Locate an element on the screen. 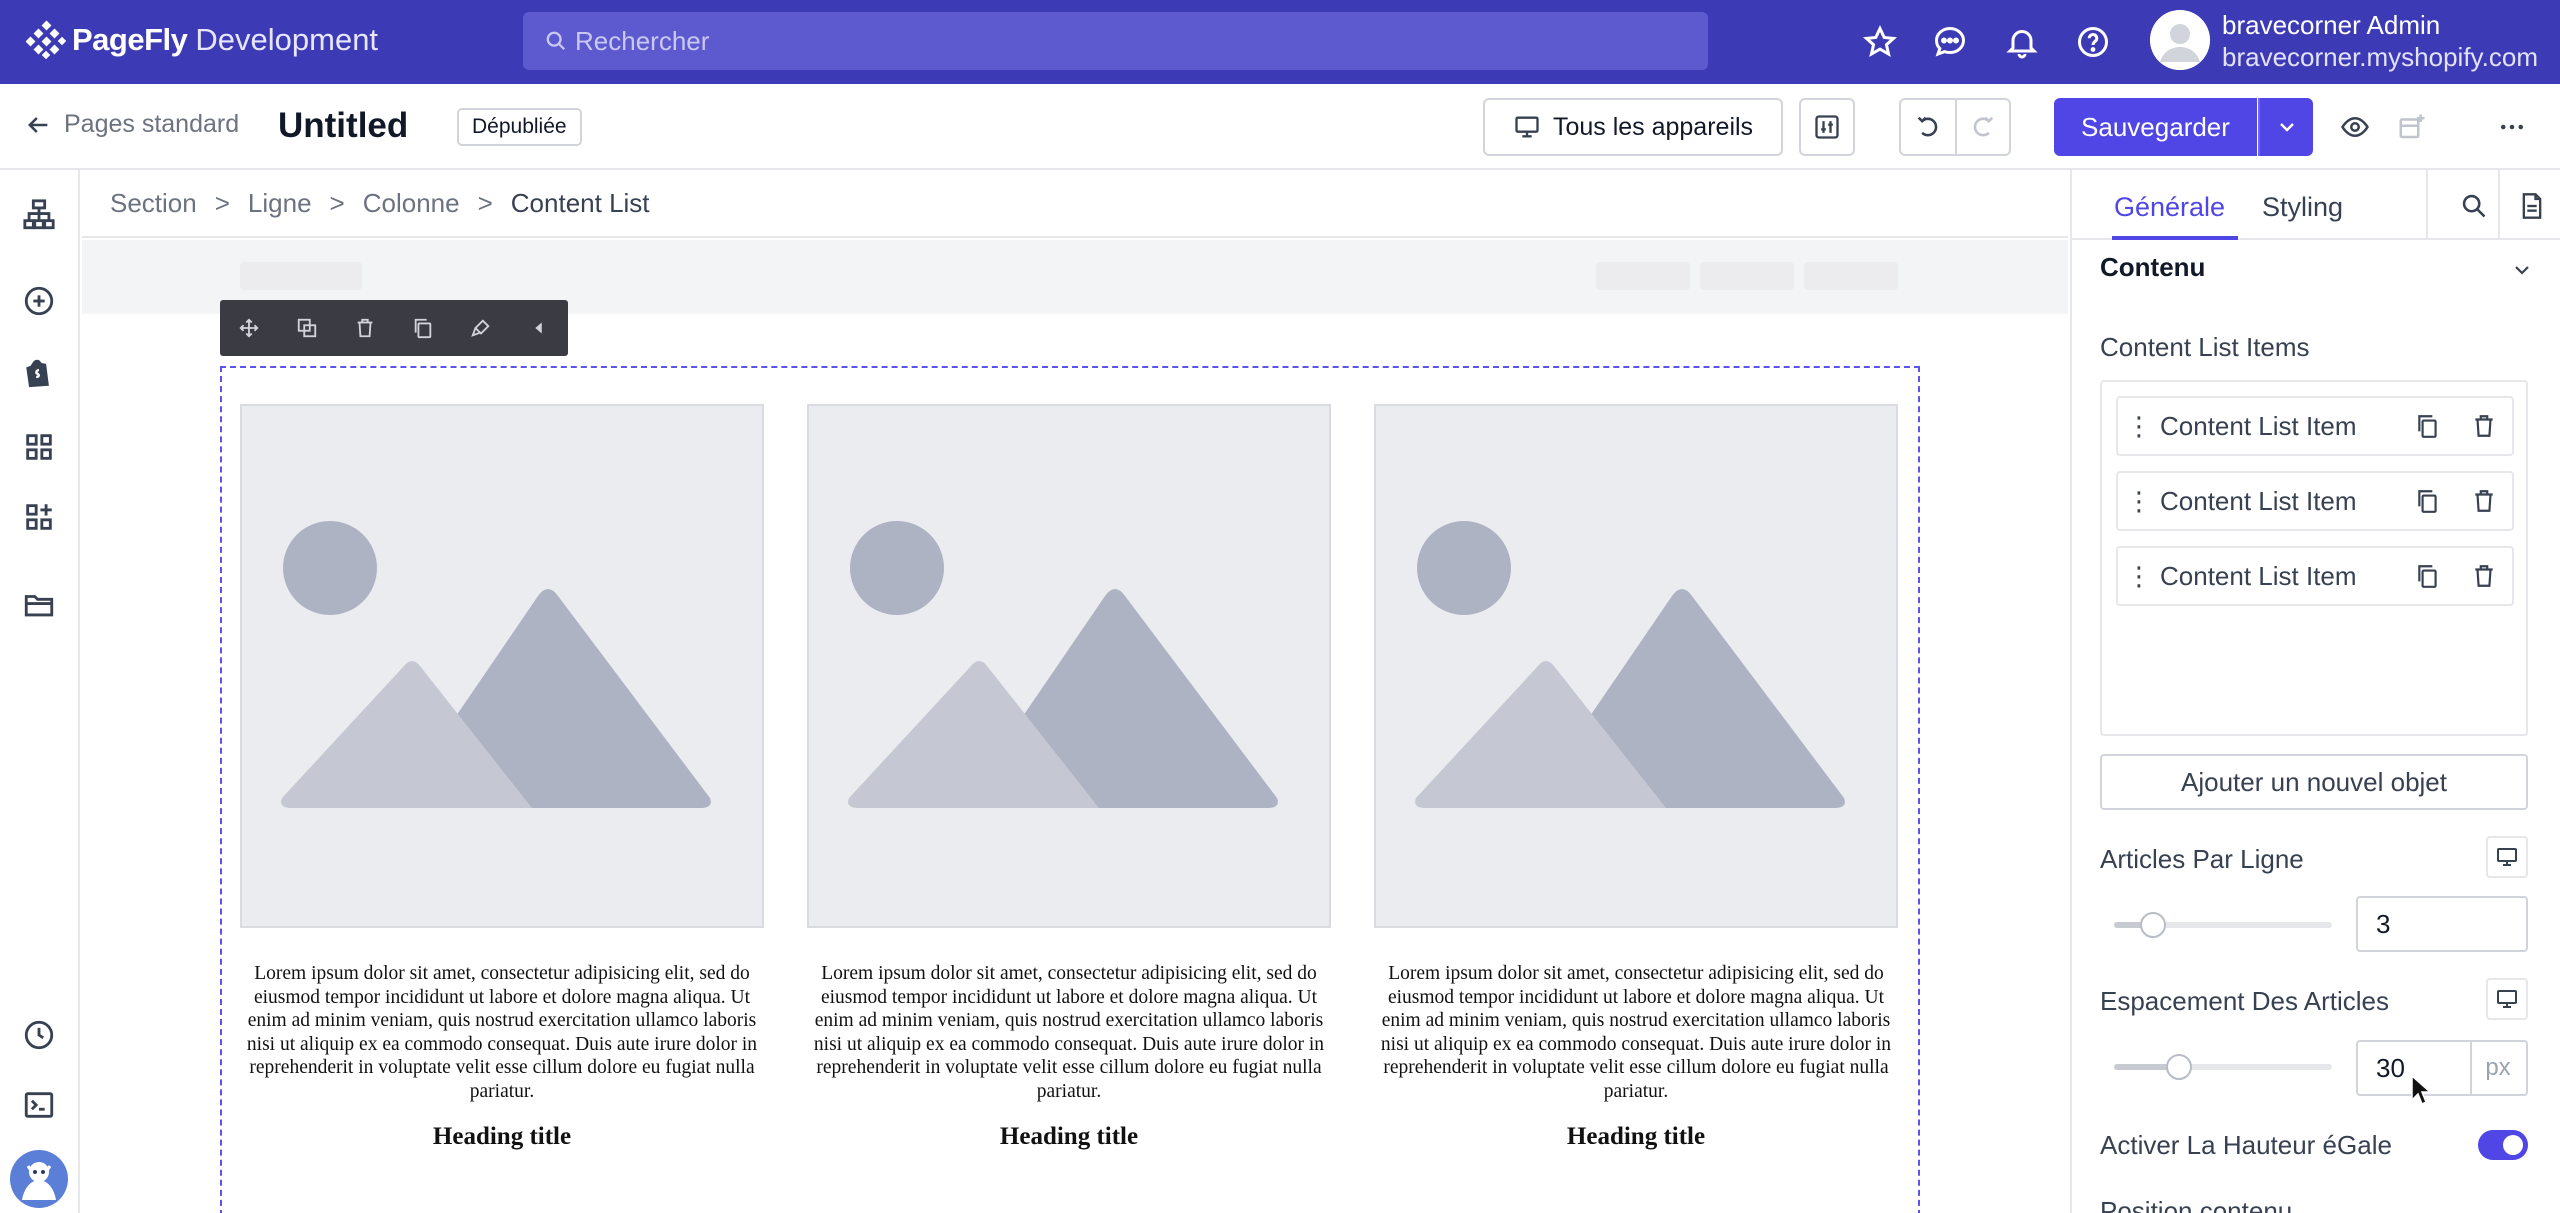  add-element-icon is located at coordinates (39, 301).